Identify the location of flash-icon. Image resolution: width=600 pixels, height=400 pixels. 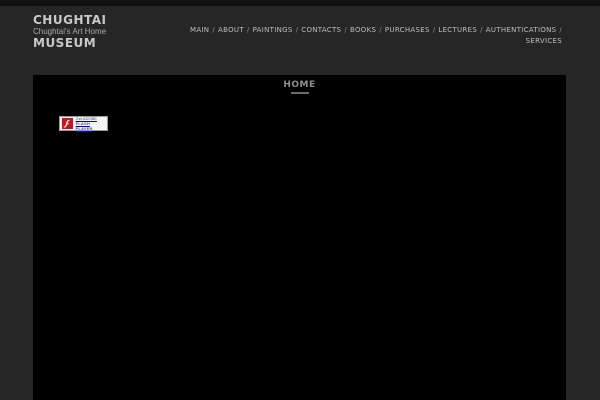
(67, 123).